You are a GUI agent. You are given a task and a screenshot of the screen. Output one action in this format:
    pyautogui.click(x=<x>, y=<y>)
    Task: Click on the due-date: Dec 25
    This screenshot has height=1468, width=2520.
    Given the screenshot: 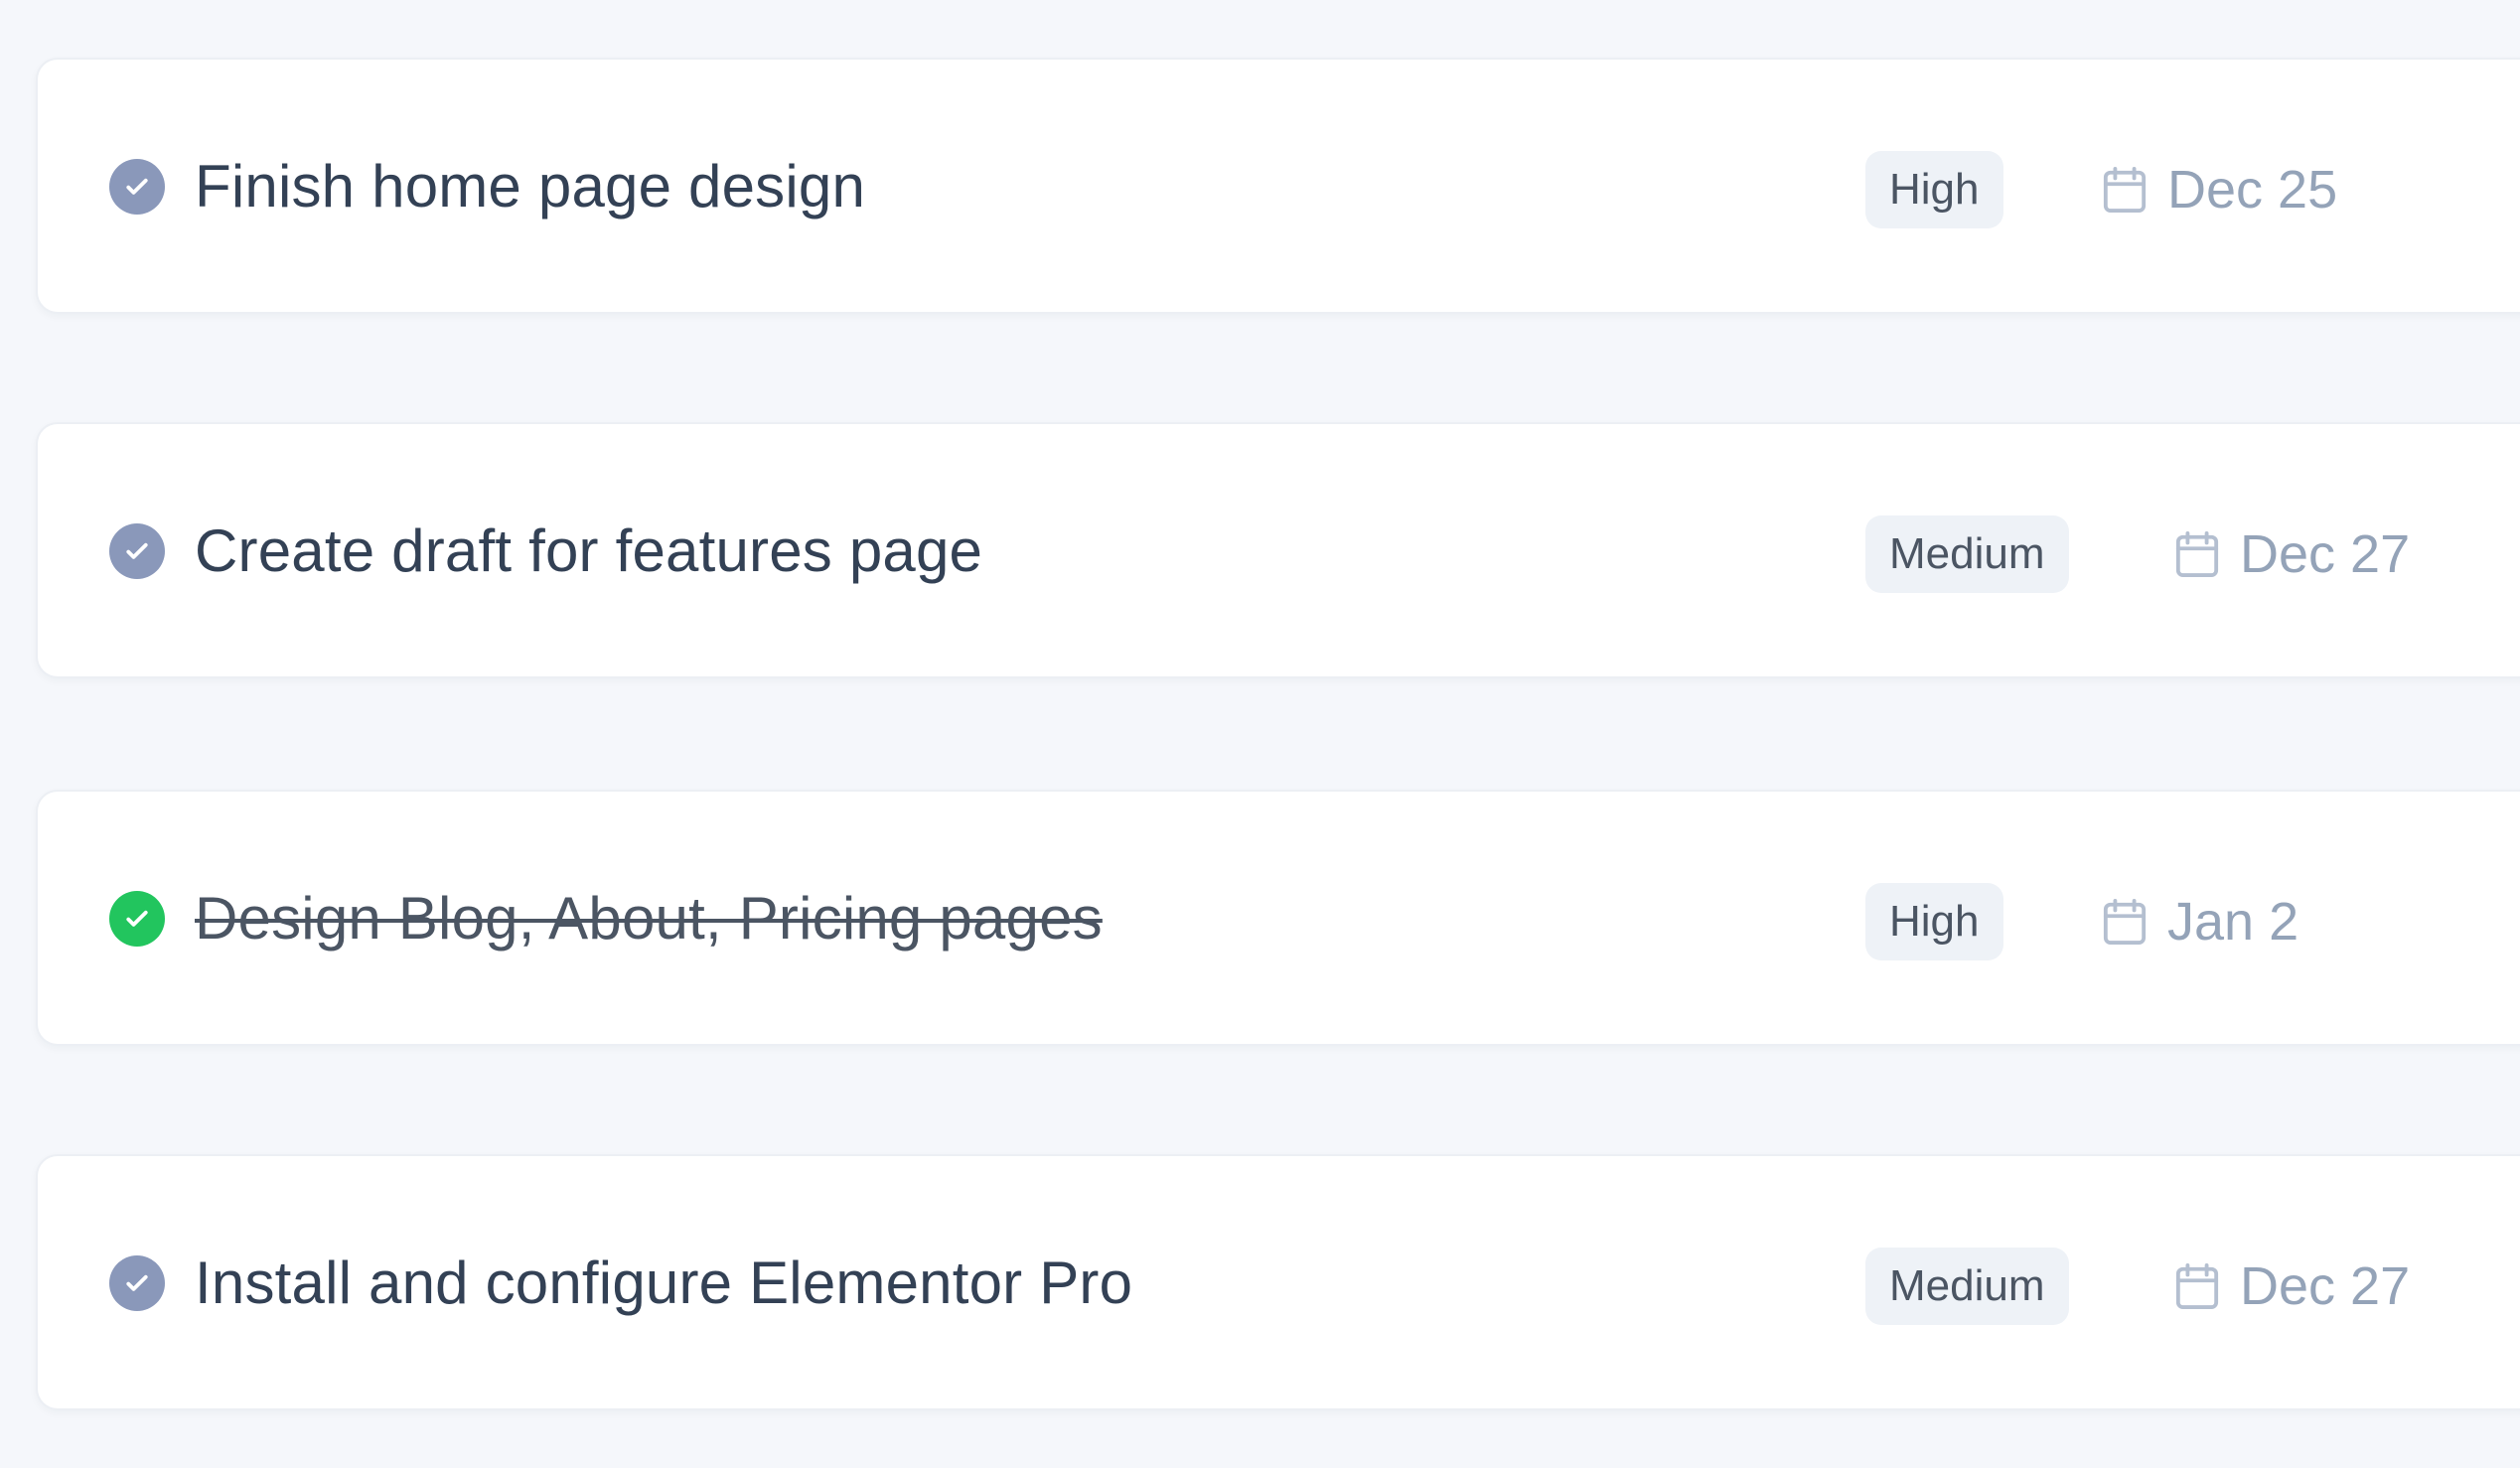 What is the action you would take?
    pyautogui.click(x=2219, y=189)
    